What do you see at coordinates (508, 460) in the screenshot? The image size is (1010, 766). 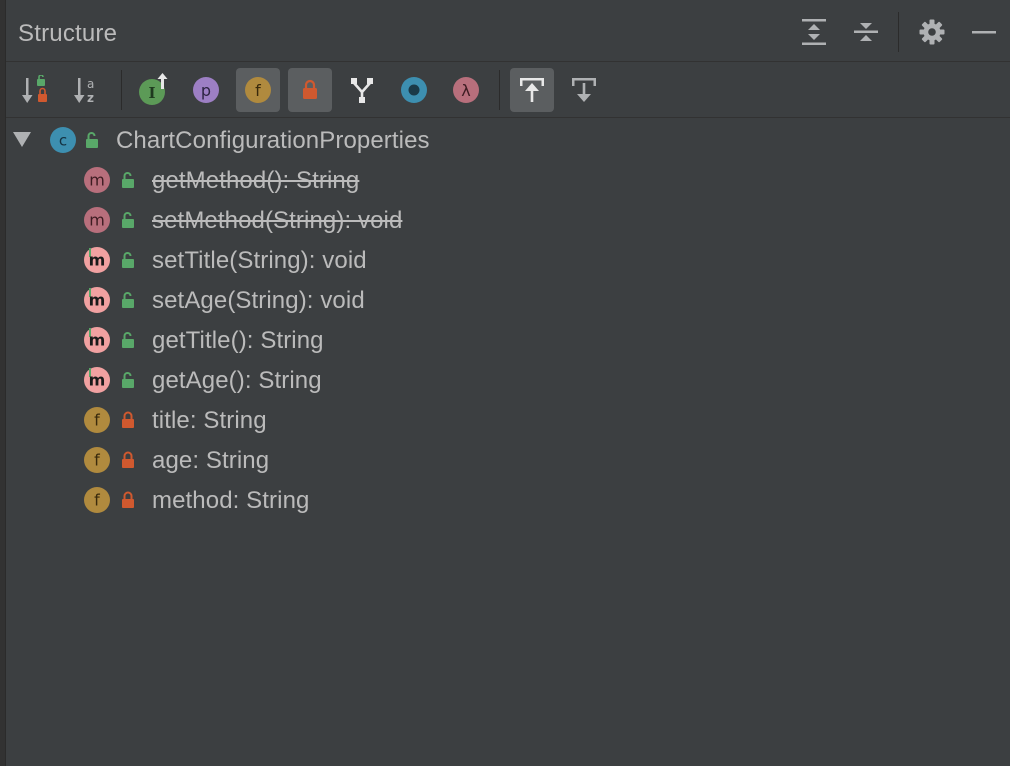 I see `tree-member-row: f age: String` at bounding box center [508, 460].